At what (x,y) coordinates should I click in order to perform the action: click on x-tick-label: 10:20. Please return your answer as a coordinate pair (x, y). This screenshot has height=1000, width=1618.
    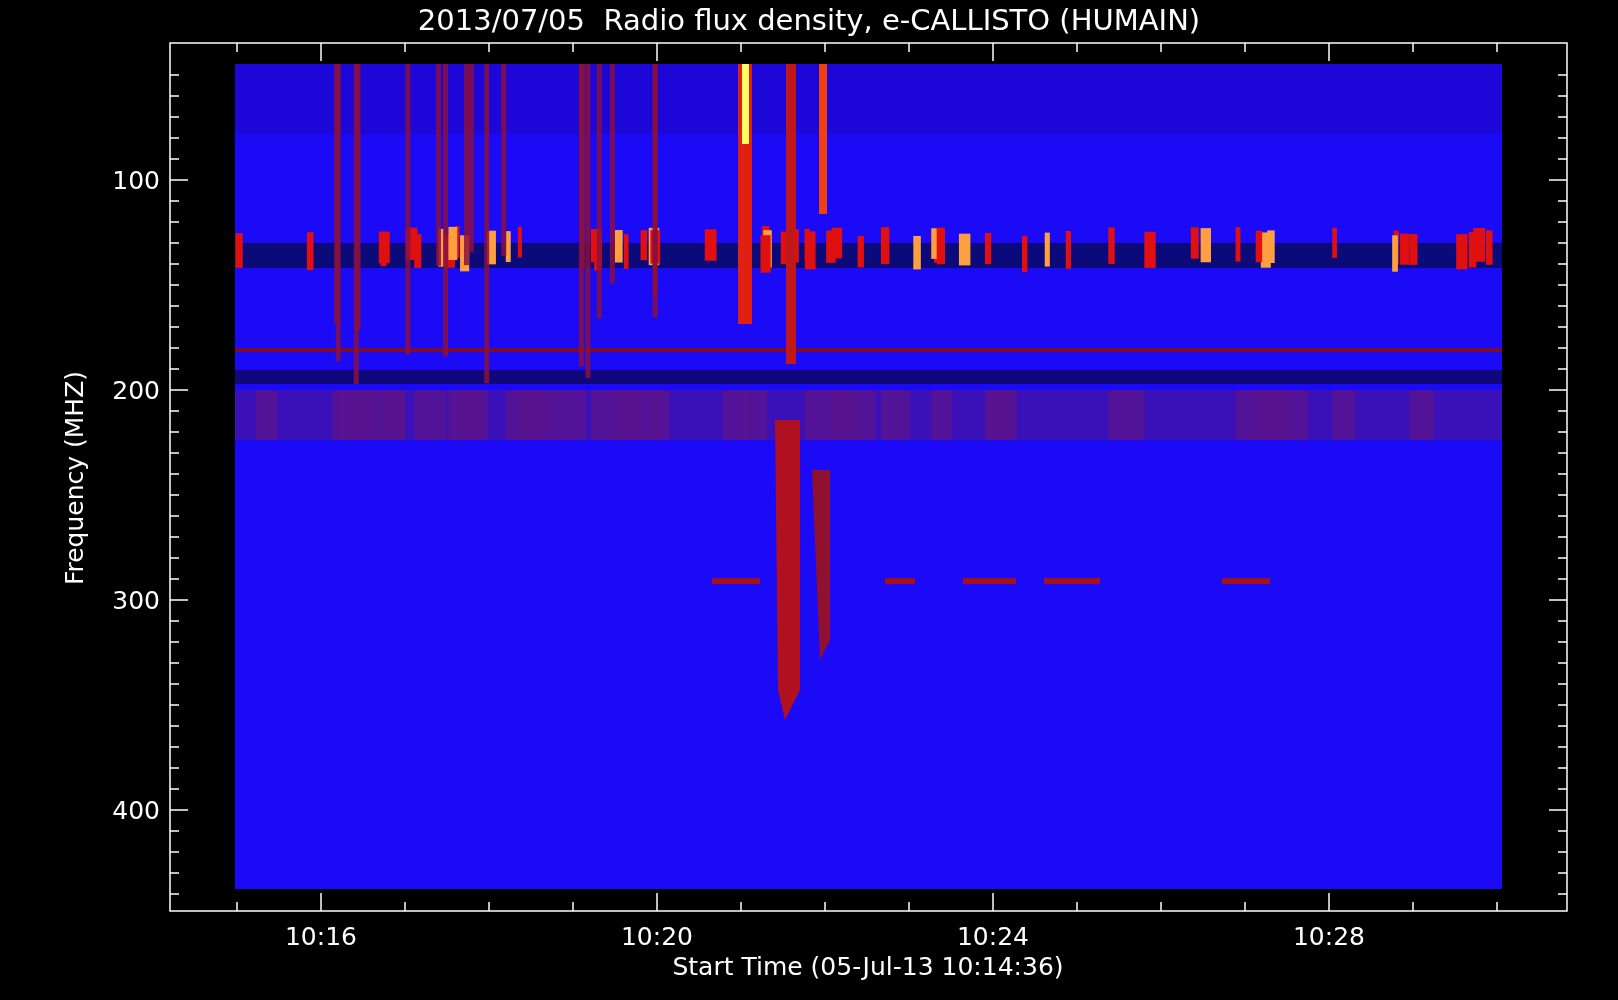
    Looking at the image, I should click on (657, 936).